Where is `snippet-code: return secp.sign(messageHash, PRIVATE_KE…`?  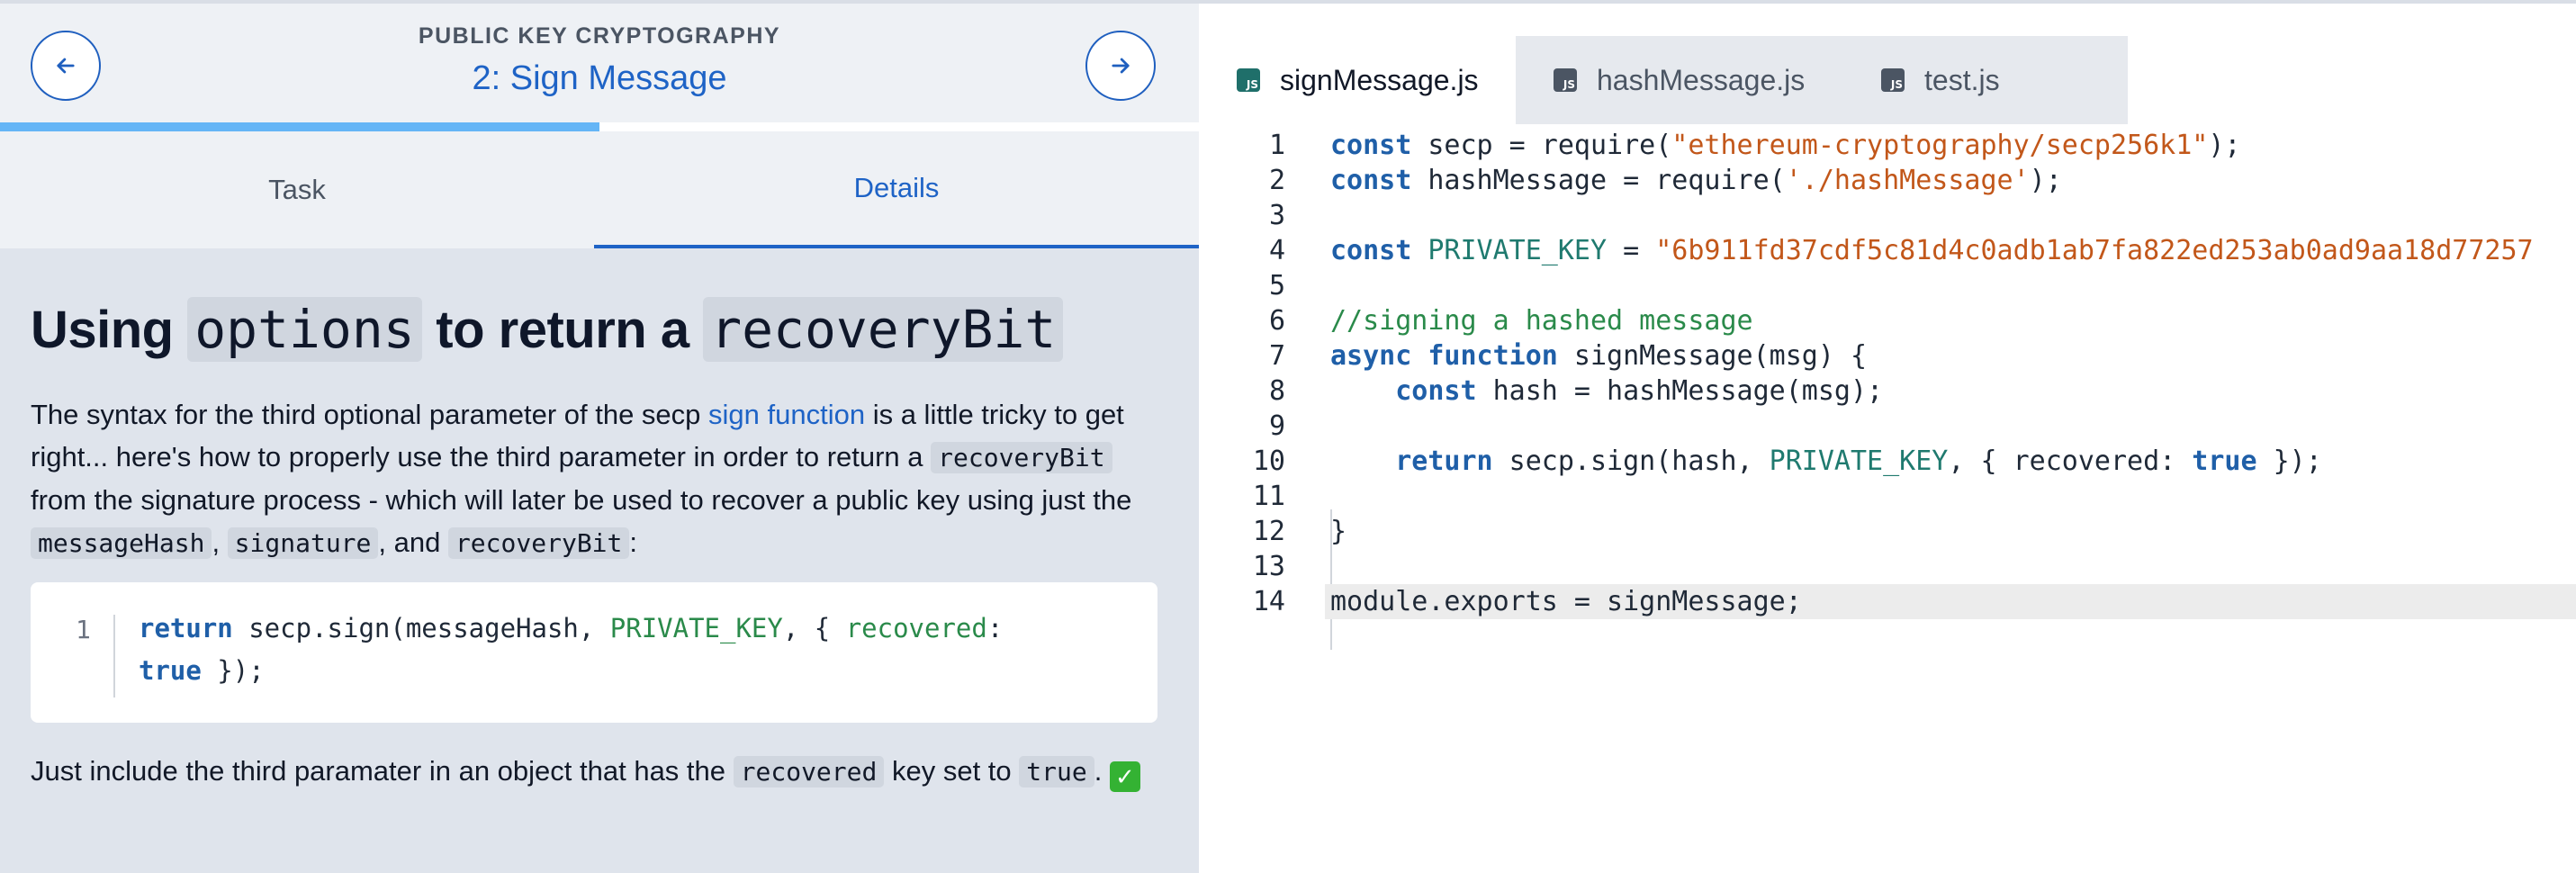
snippet-code: return secp.sign(messageHash, PRIVATE_KE… is located at coordinates (571, 650).